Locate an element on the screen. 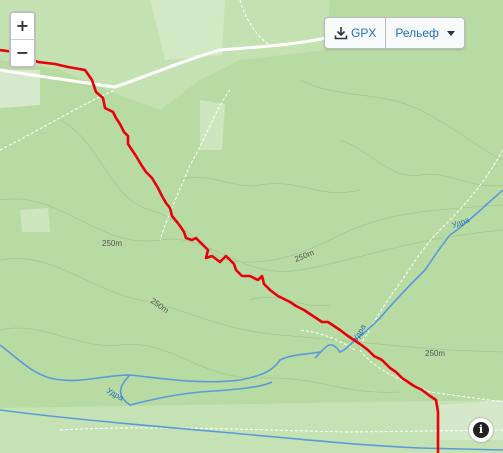 The height and width of the screenshot is (453, 503). caret-down-icon is located at coordinates (450, 33).